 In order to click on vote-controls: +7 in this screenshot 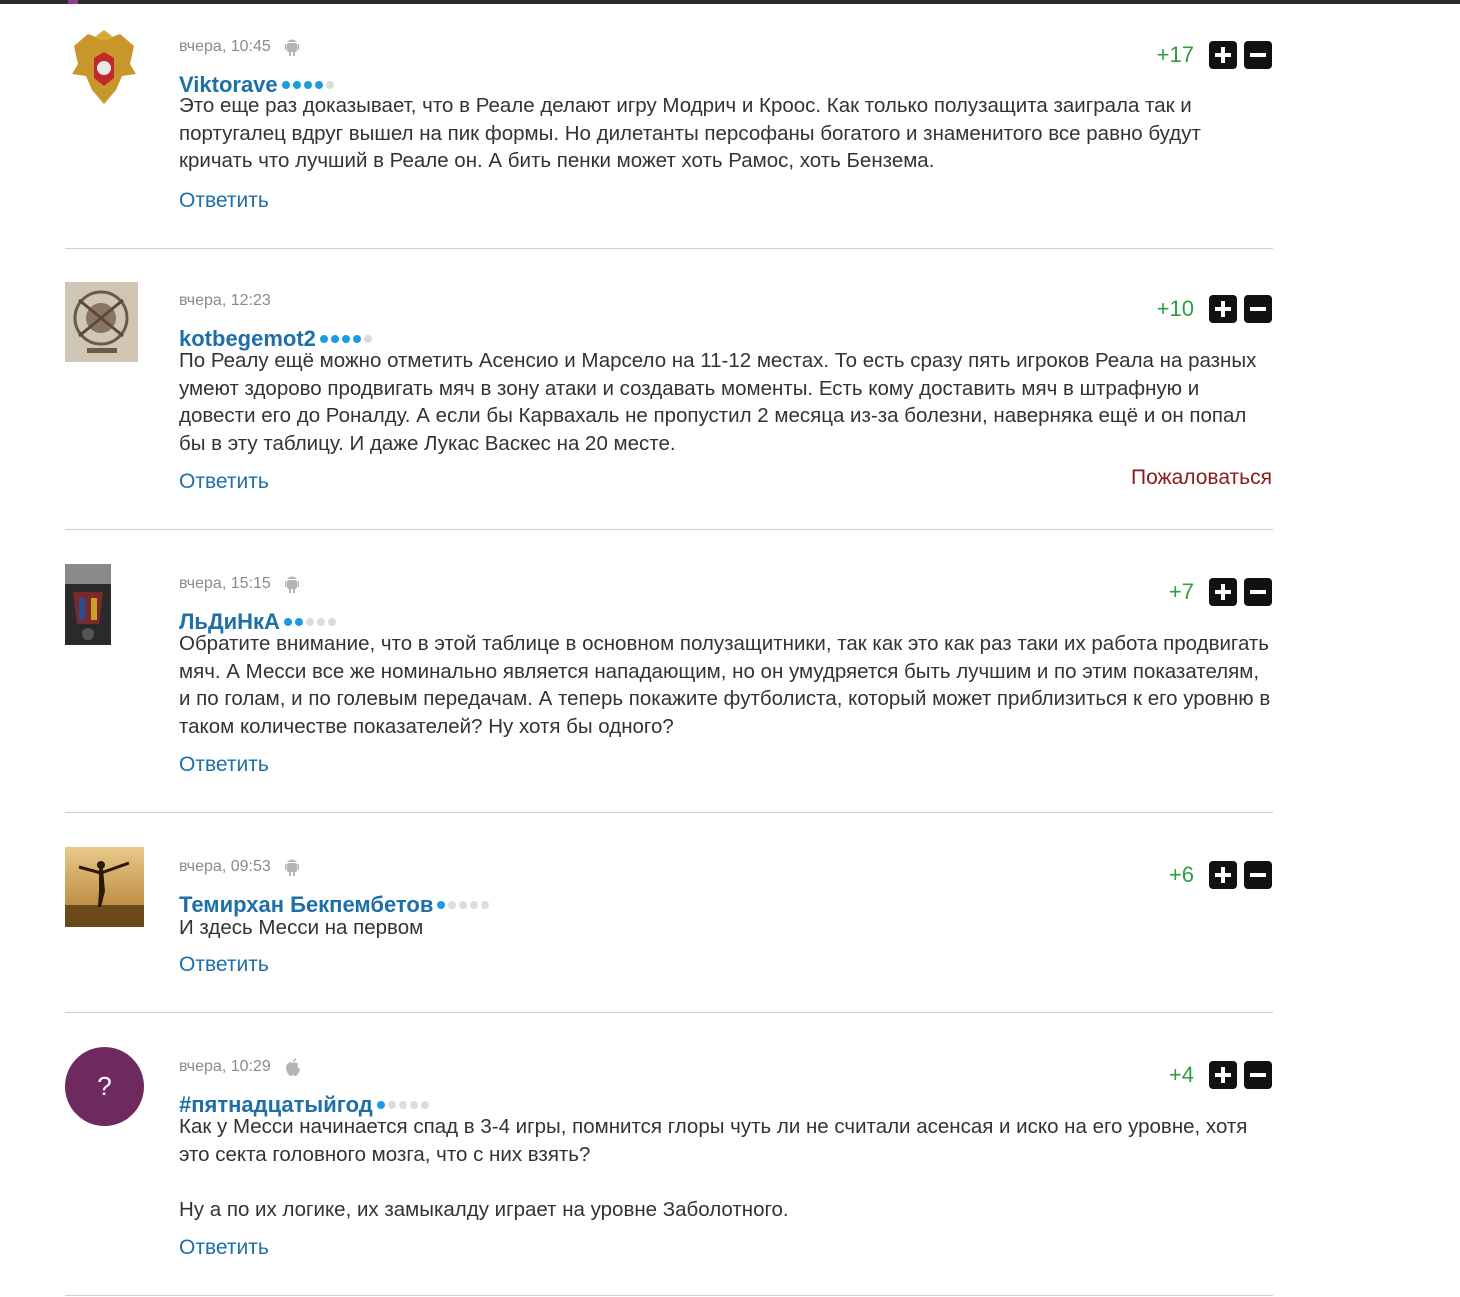, I will do `click(1220, 592)`.